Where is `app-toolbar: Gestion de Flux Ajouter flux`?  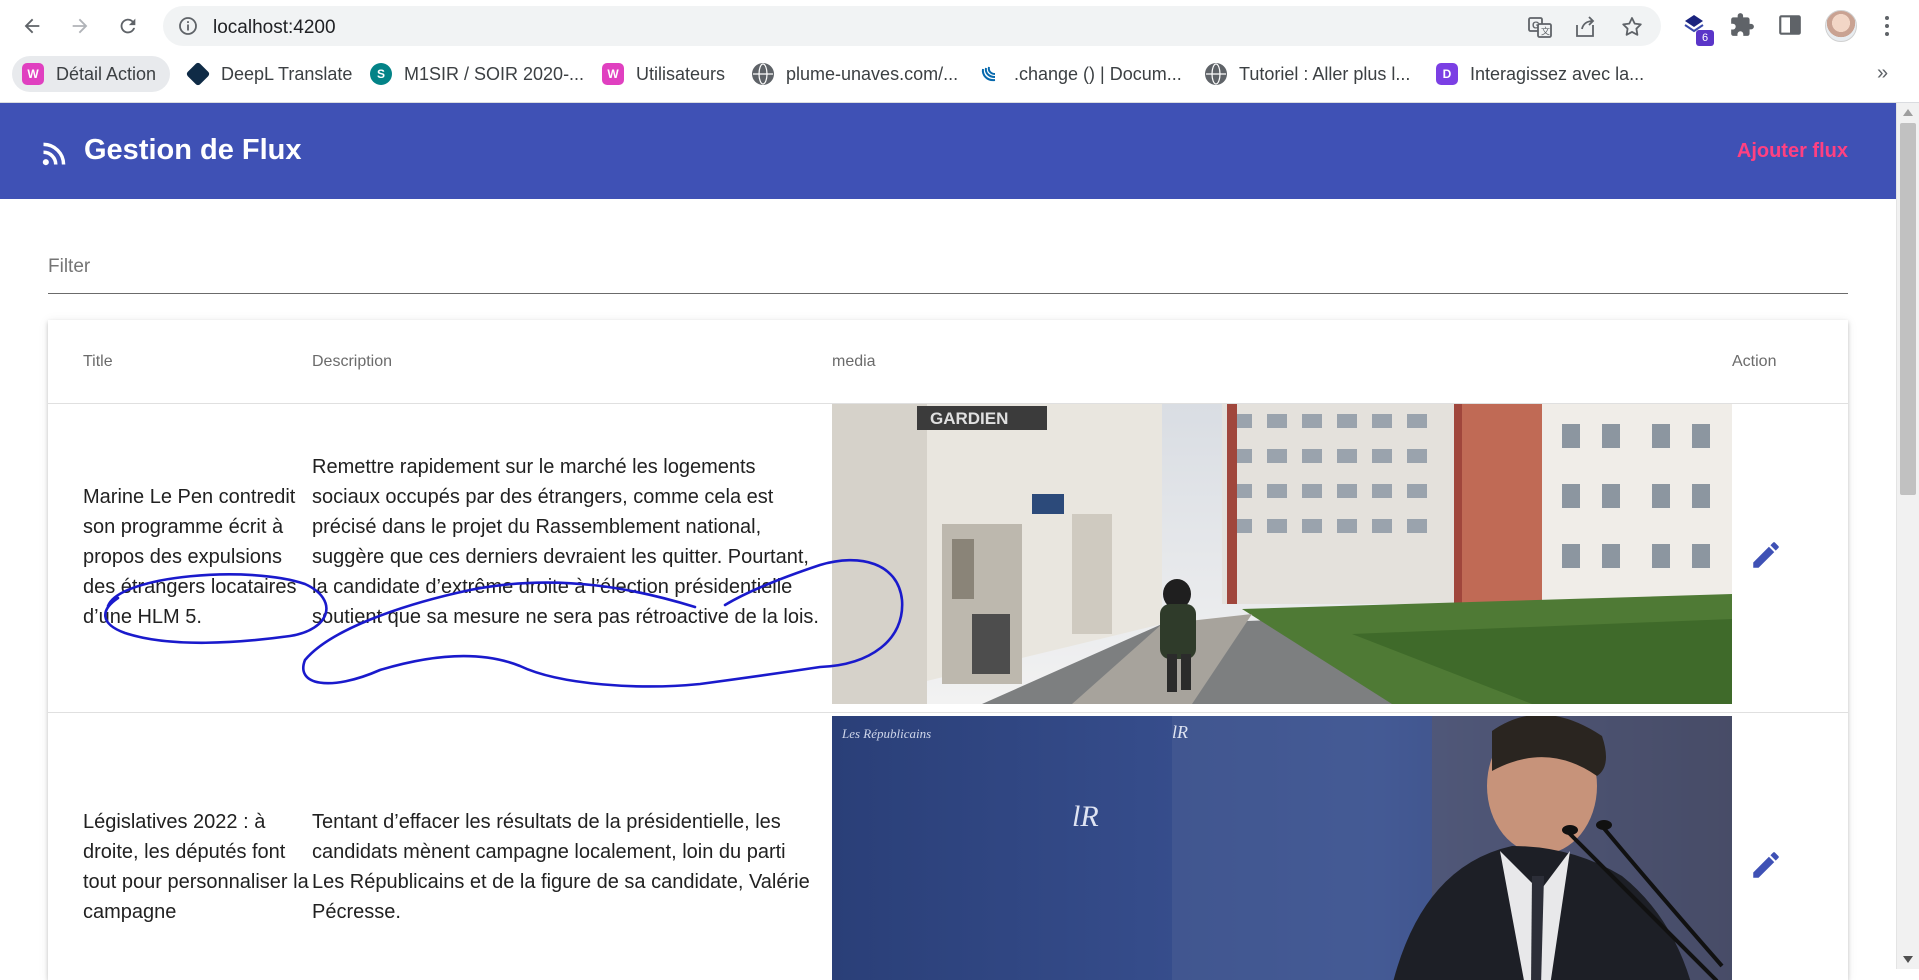
app-toolbar: Gestion de Flux Ajouter flux is located at coordinates (948, 151).